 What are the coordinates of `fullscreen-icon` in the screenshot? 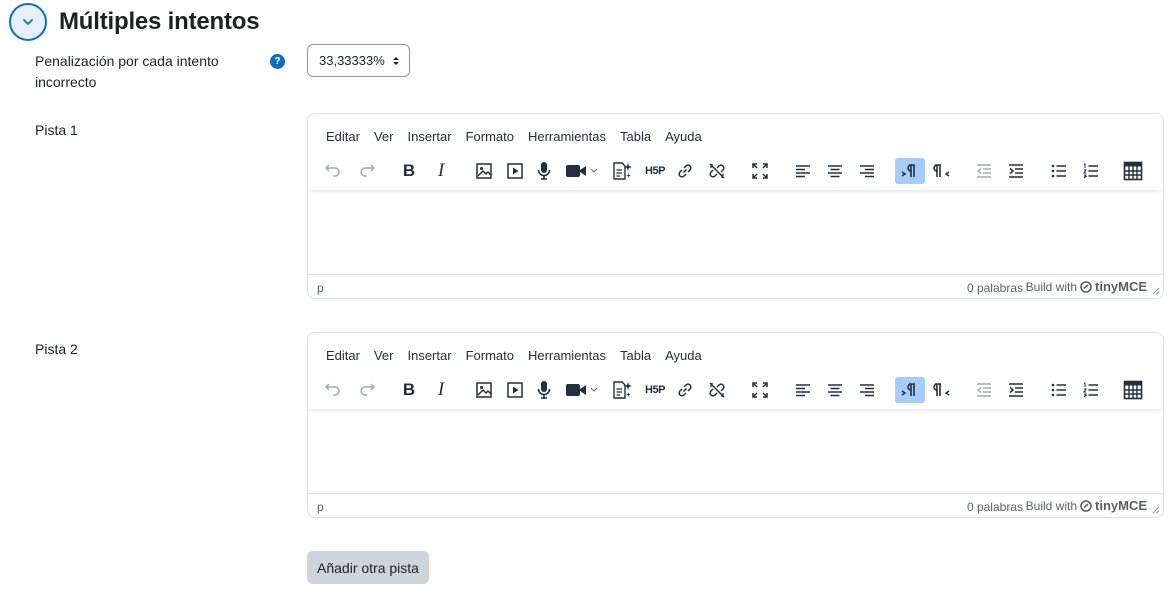 It's located at (760, 171).